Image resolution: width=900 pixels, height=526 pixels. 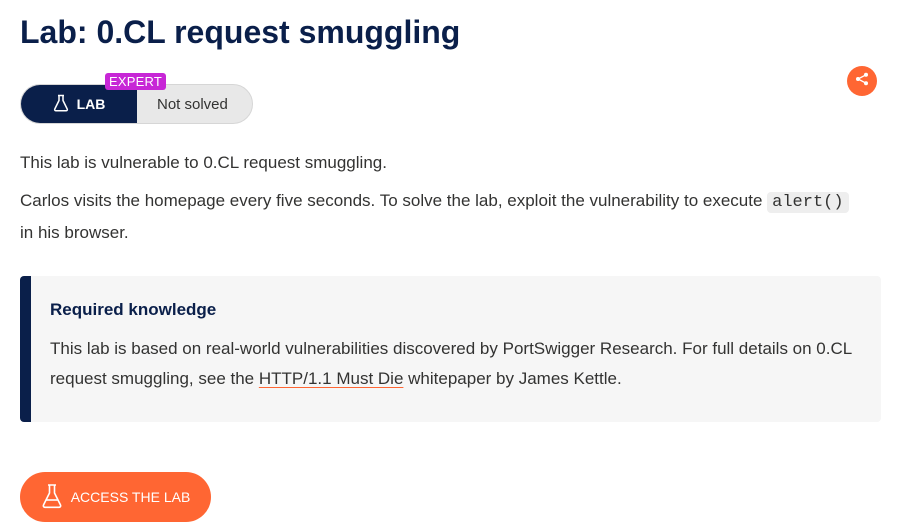 I want to click on lab-label-text: LAB, so click(x=91, y=104).